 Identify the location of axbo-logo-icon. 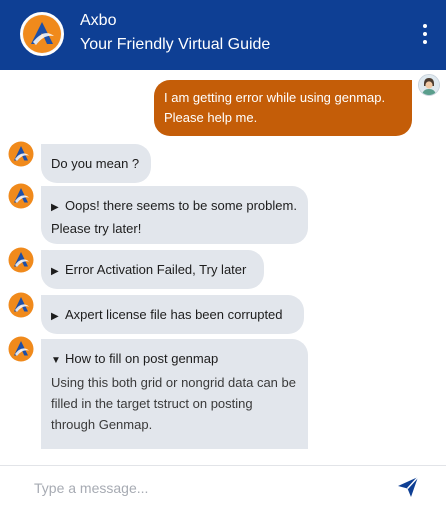
(42, 34).